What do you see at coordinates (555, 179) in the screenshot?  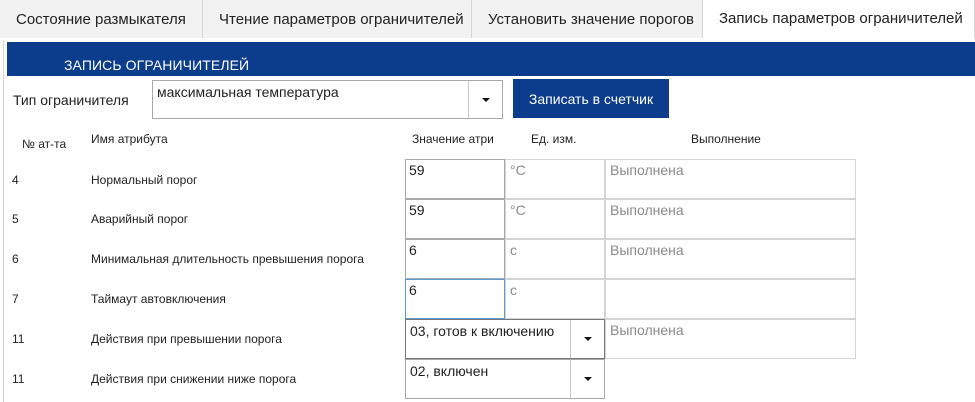 I see `row-1-unit: °C` at bounding box center [555, 179].